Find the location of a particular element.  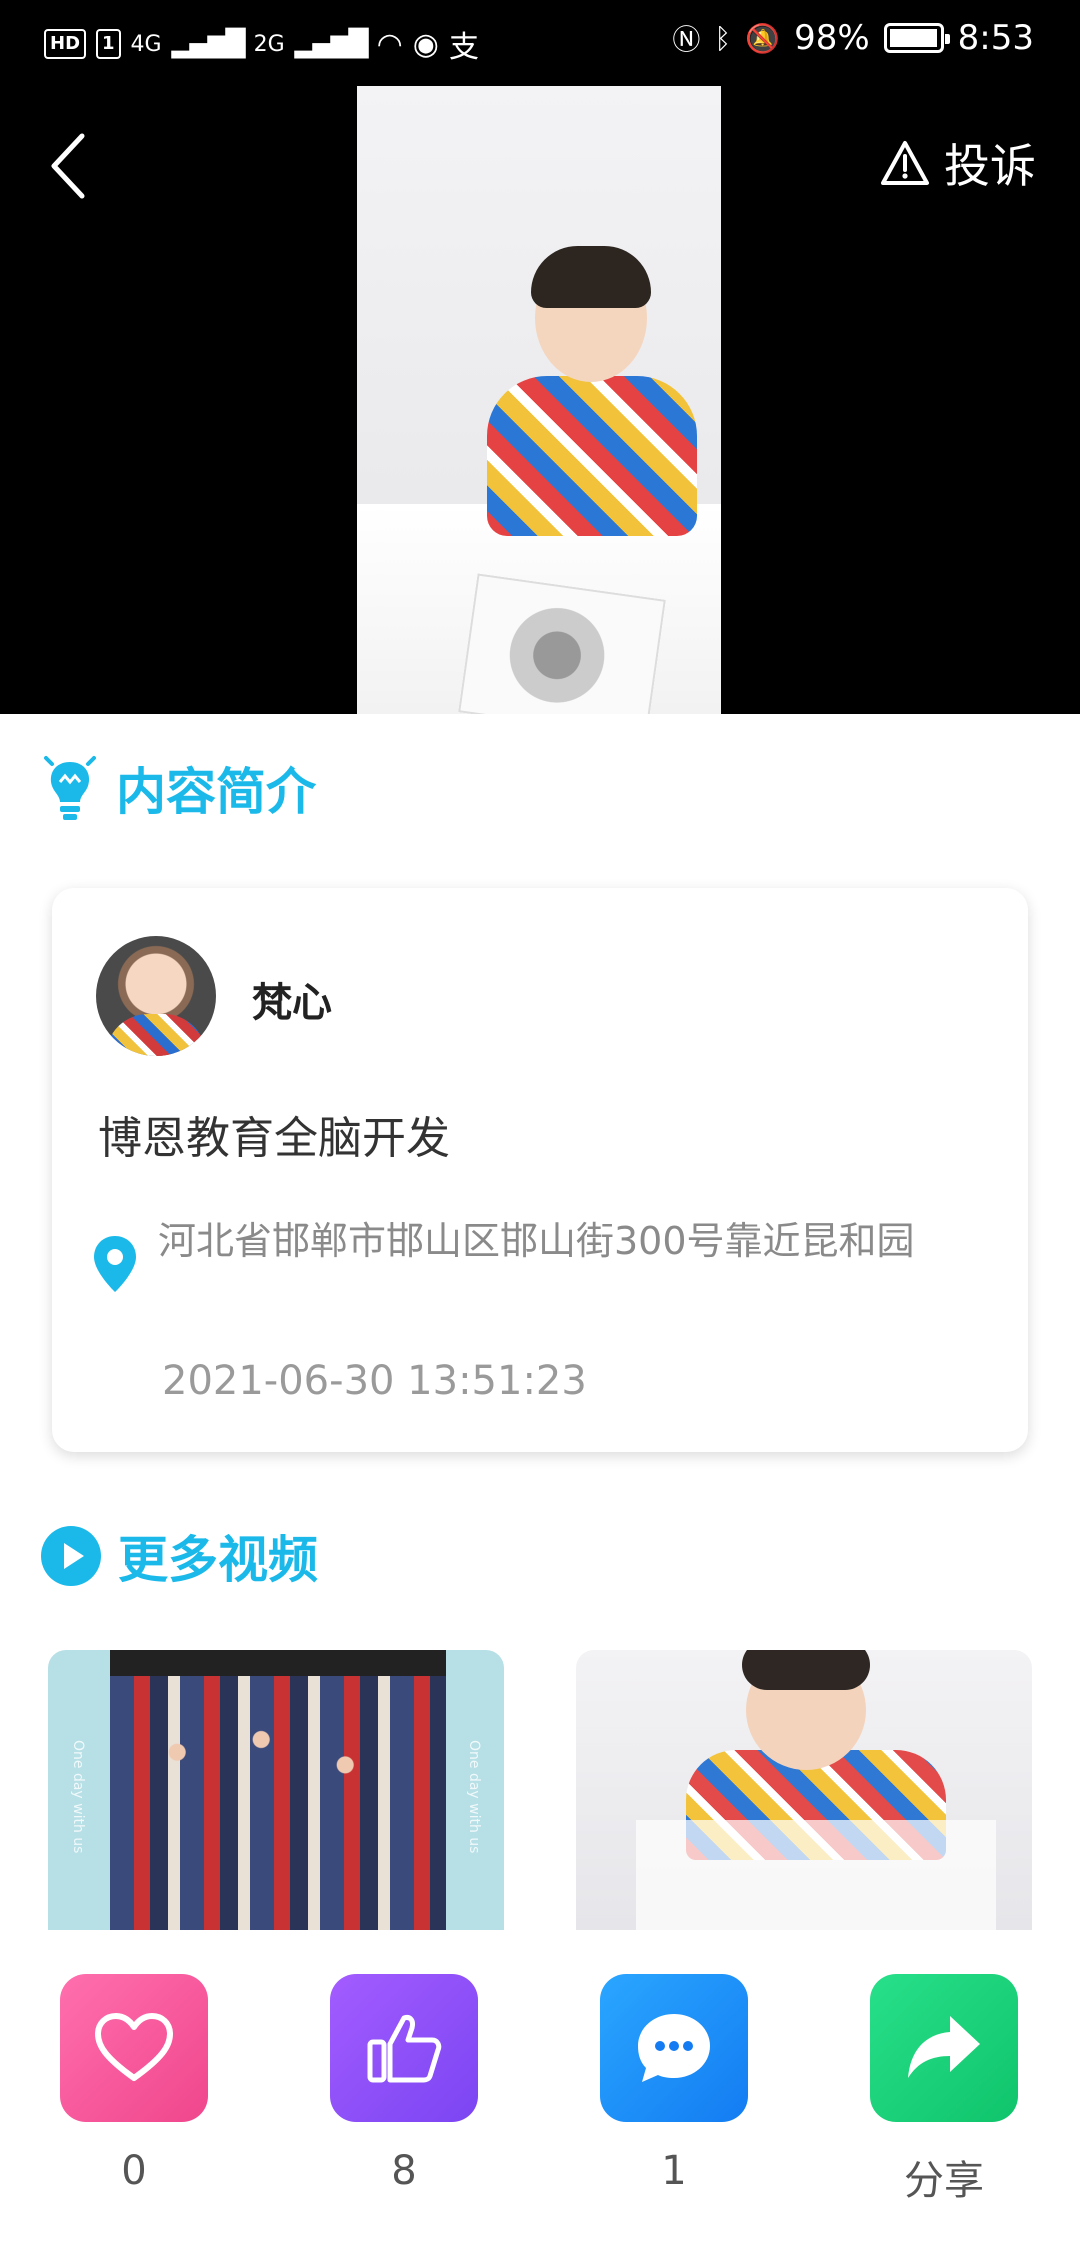

signal-icon: ▂▄▆█ is located at coordinates (208, 44).